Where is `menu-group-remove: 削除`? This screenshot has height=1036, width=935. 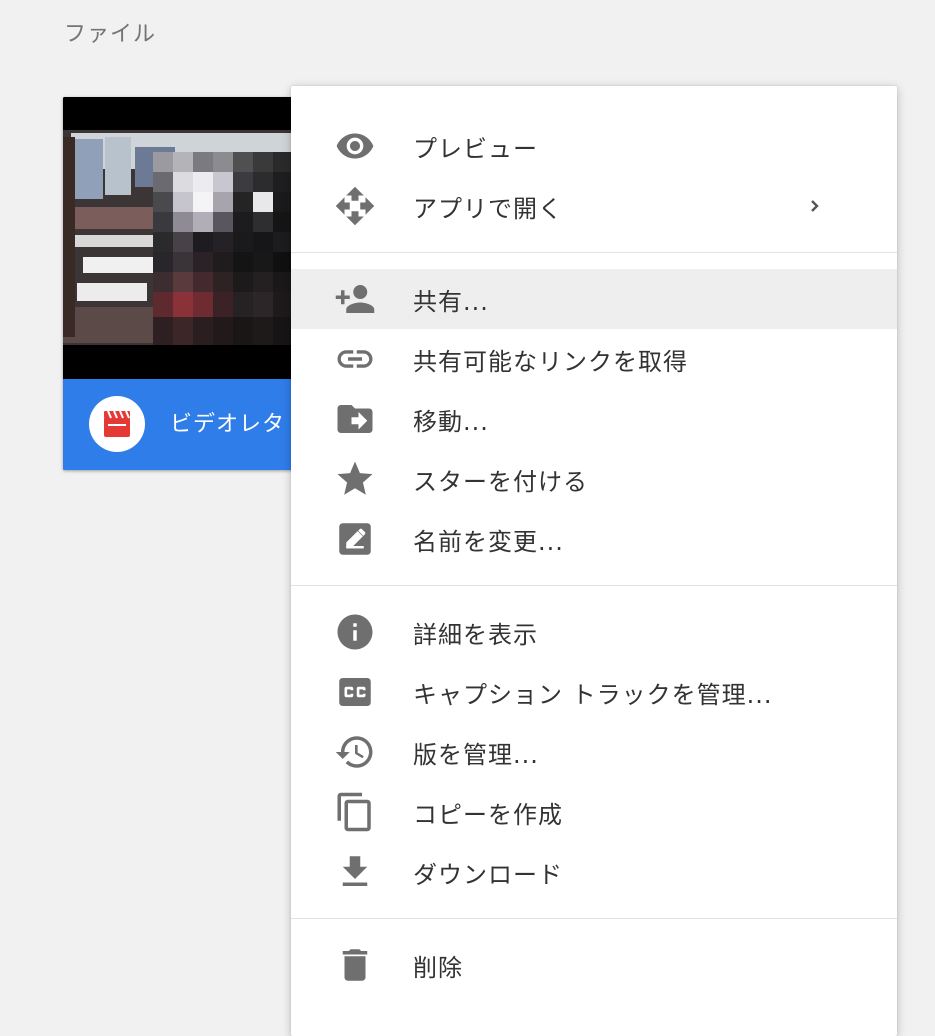 menu-group-remove: 削除 is located at coordinates (594, 965).